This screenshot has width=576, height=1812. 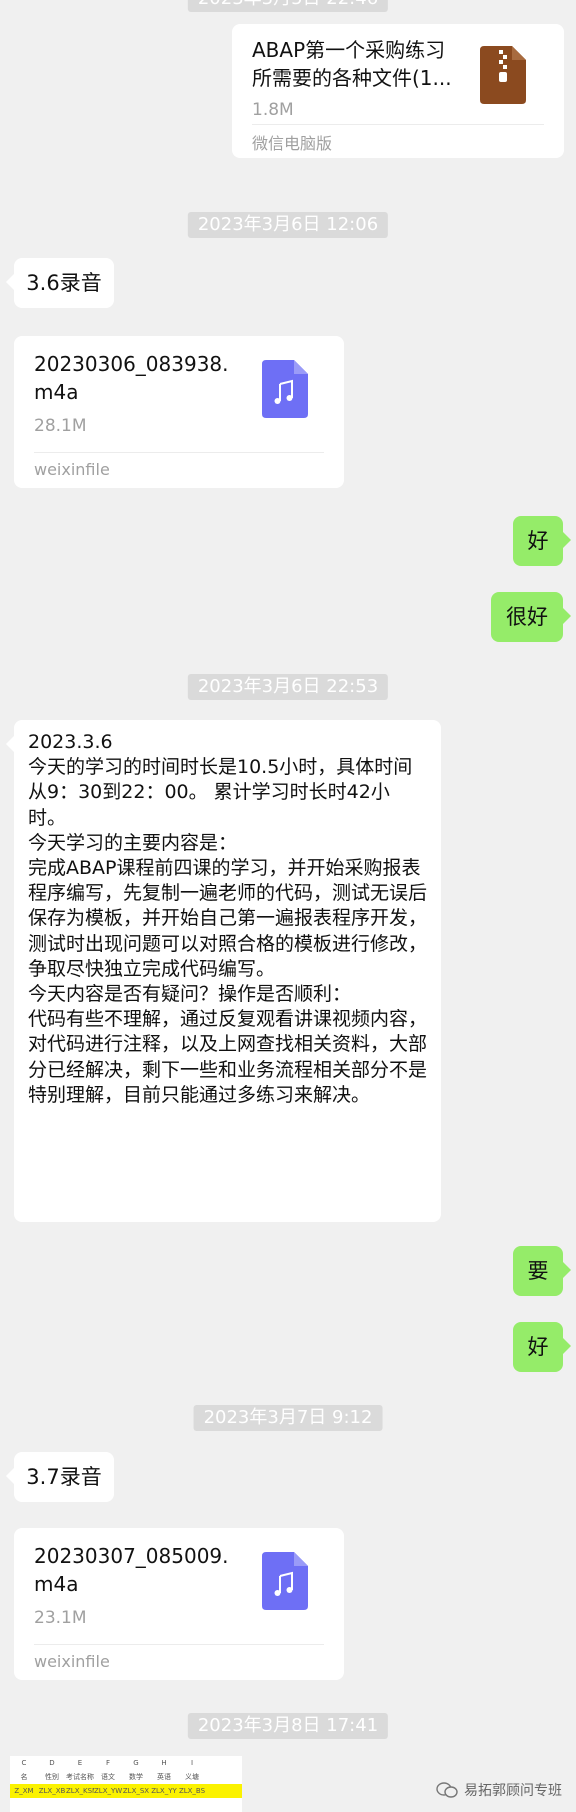 What do you see at coordinates (52, 1791) in the screenshot?
I see `sheet-cell: ZLX_XB` at bounding box center [52, 1791].